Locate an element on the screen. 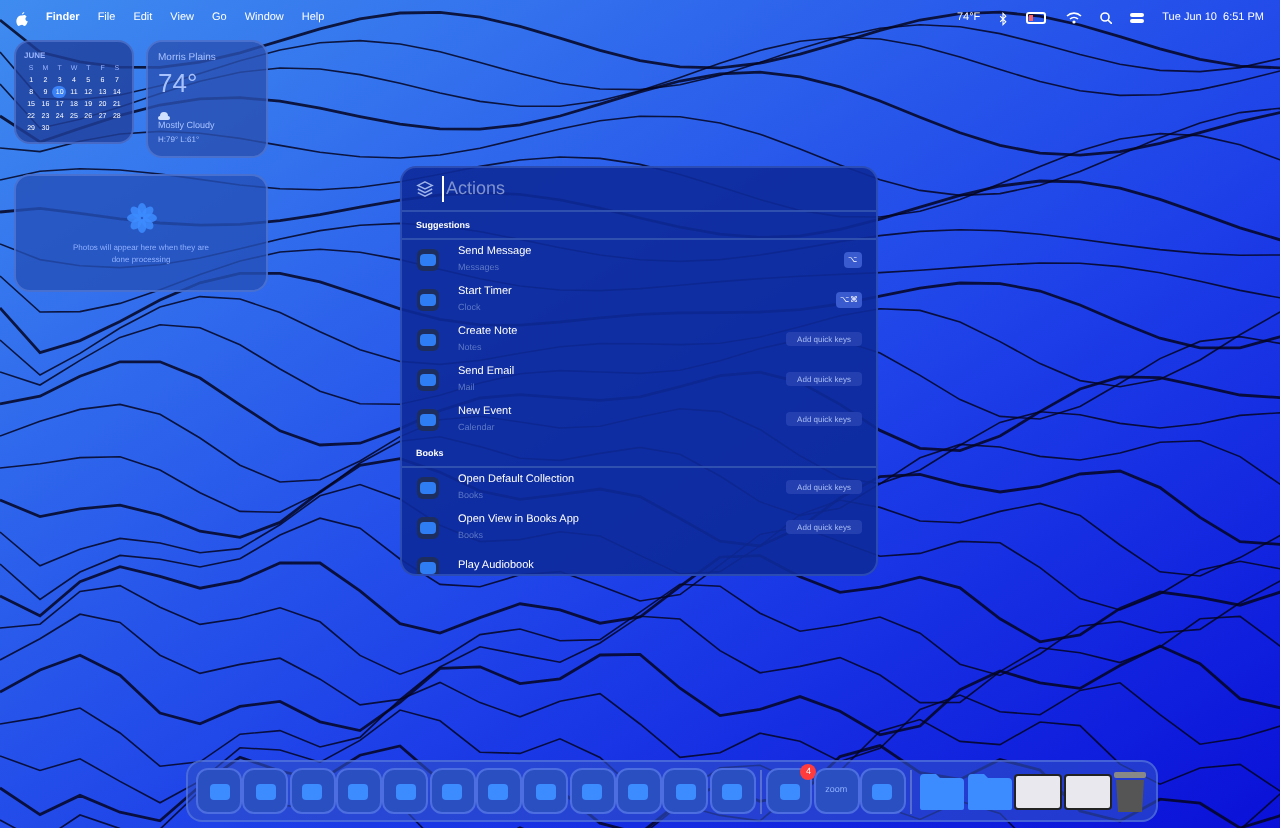  flower-icon is located at coordinates (141, 217).